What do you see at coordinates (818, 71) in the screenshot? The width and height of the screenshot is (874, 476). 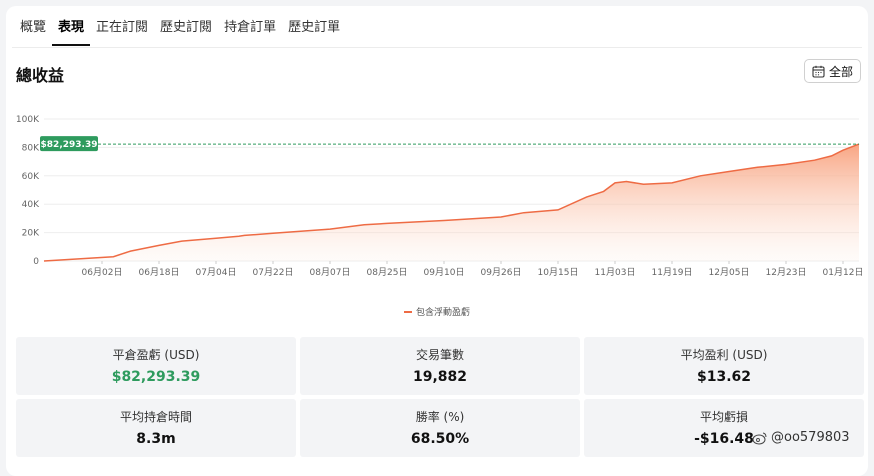 I see `calendar-icon` at bounding box center [818, 71].